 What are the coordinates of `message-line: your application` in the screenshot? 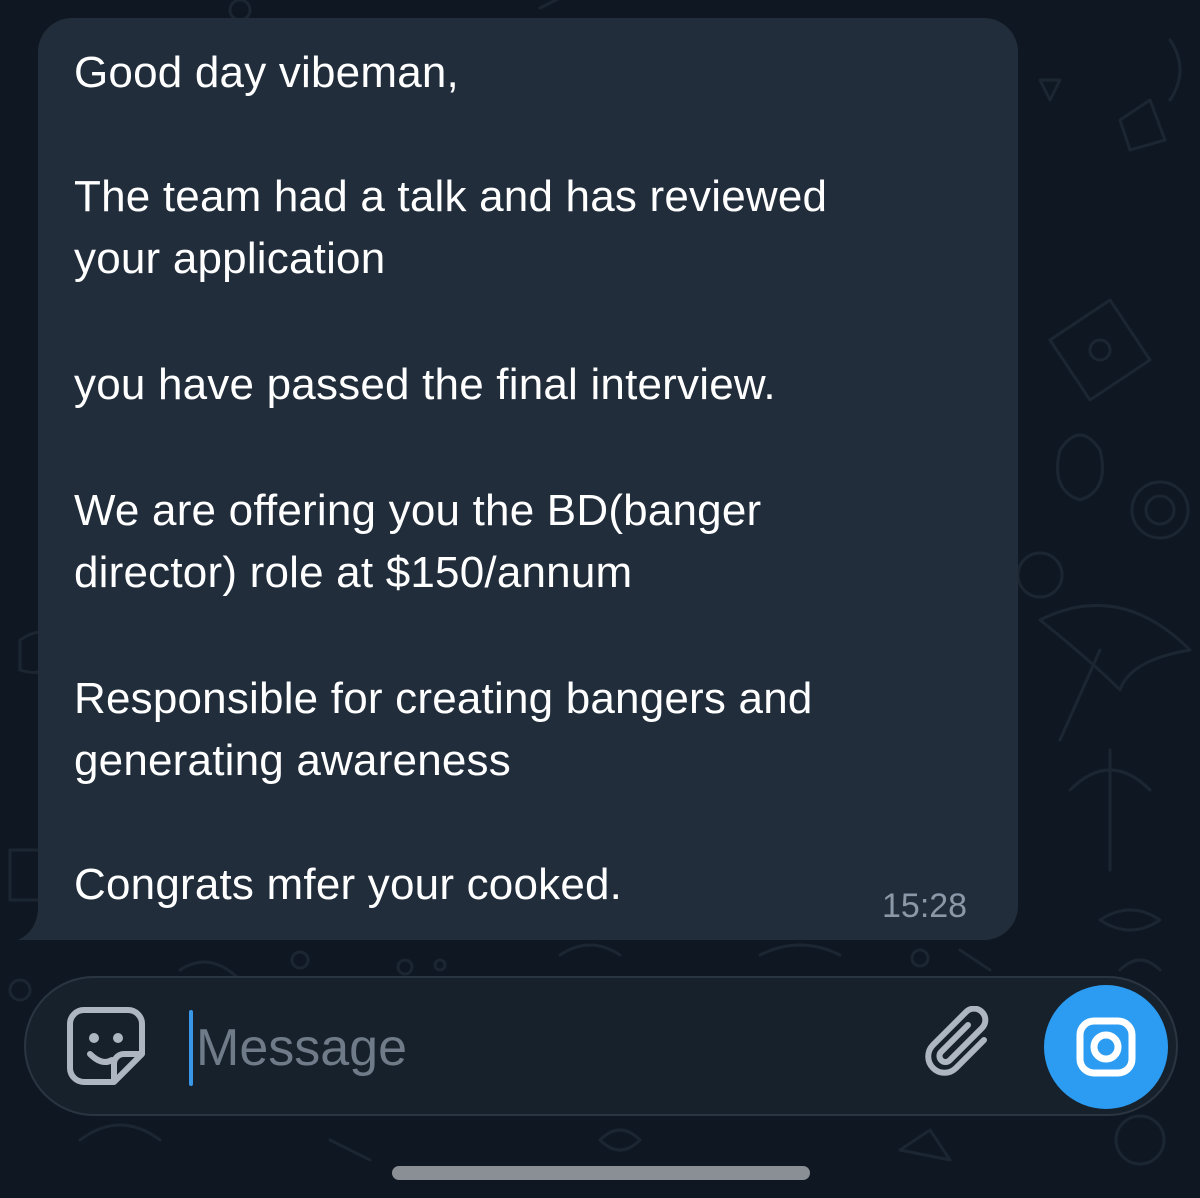 It's located at (230, 258).